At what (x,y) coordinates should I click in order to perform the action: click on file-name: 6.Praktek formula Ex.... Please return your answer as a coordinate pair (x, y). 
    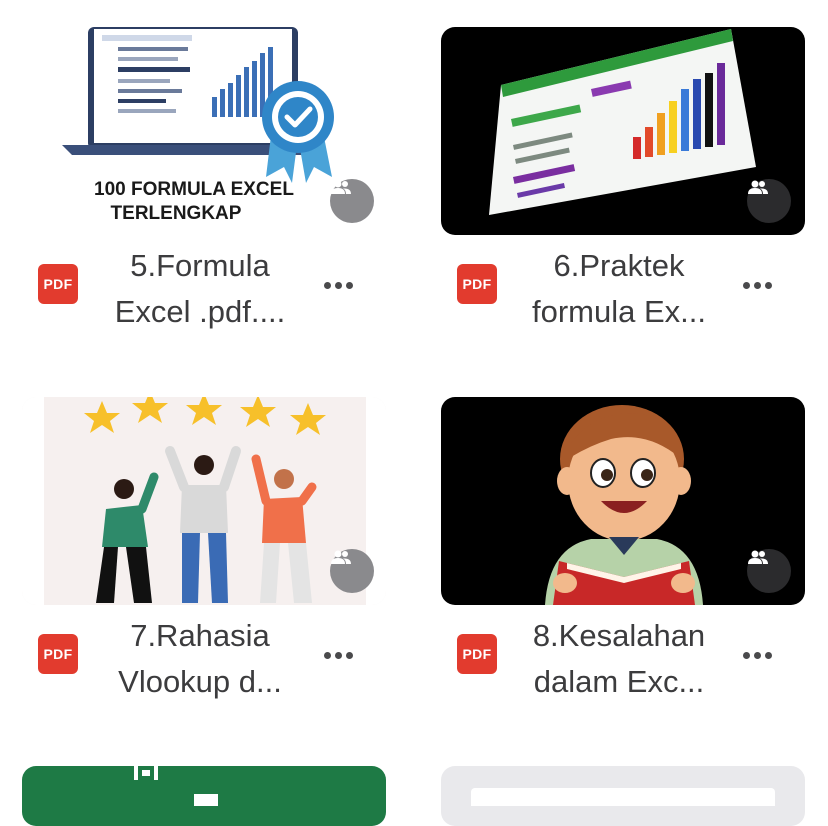
    Looking at the image, I should click on (619, 289).